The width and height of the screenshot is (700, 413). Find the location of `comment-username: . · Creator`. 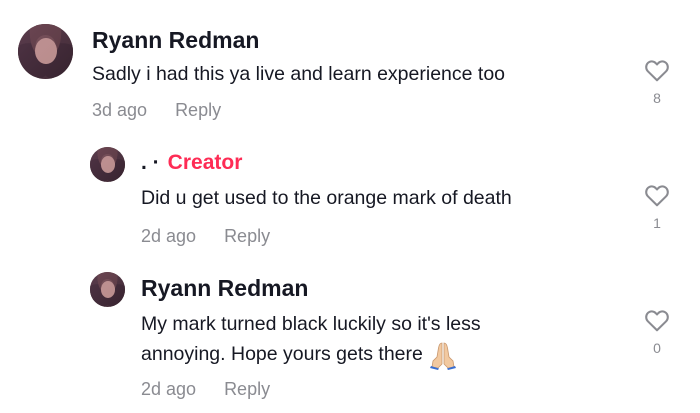

comment-username: . · Creator is located at coordinates (191, 163).